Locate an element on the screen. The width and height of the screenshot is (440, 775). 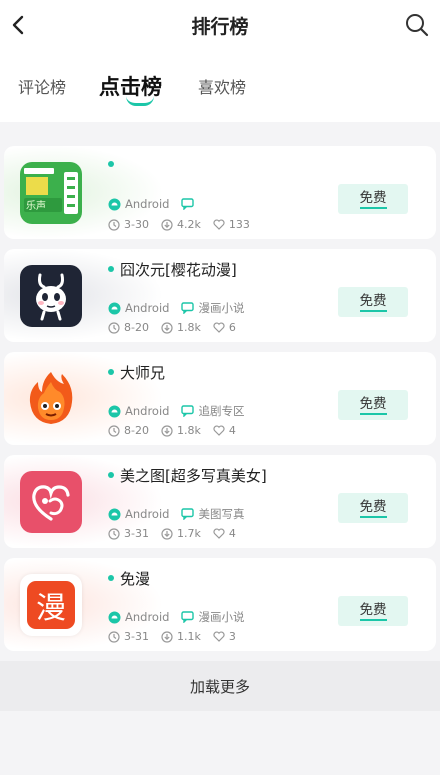
app-stats: 3-31 1.1k 3 is located at coordinates (178, 636).